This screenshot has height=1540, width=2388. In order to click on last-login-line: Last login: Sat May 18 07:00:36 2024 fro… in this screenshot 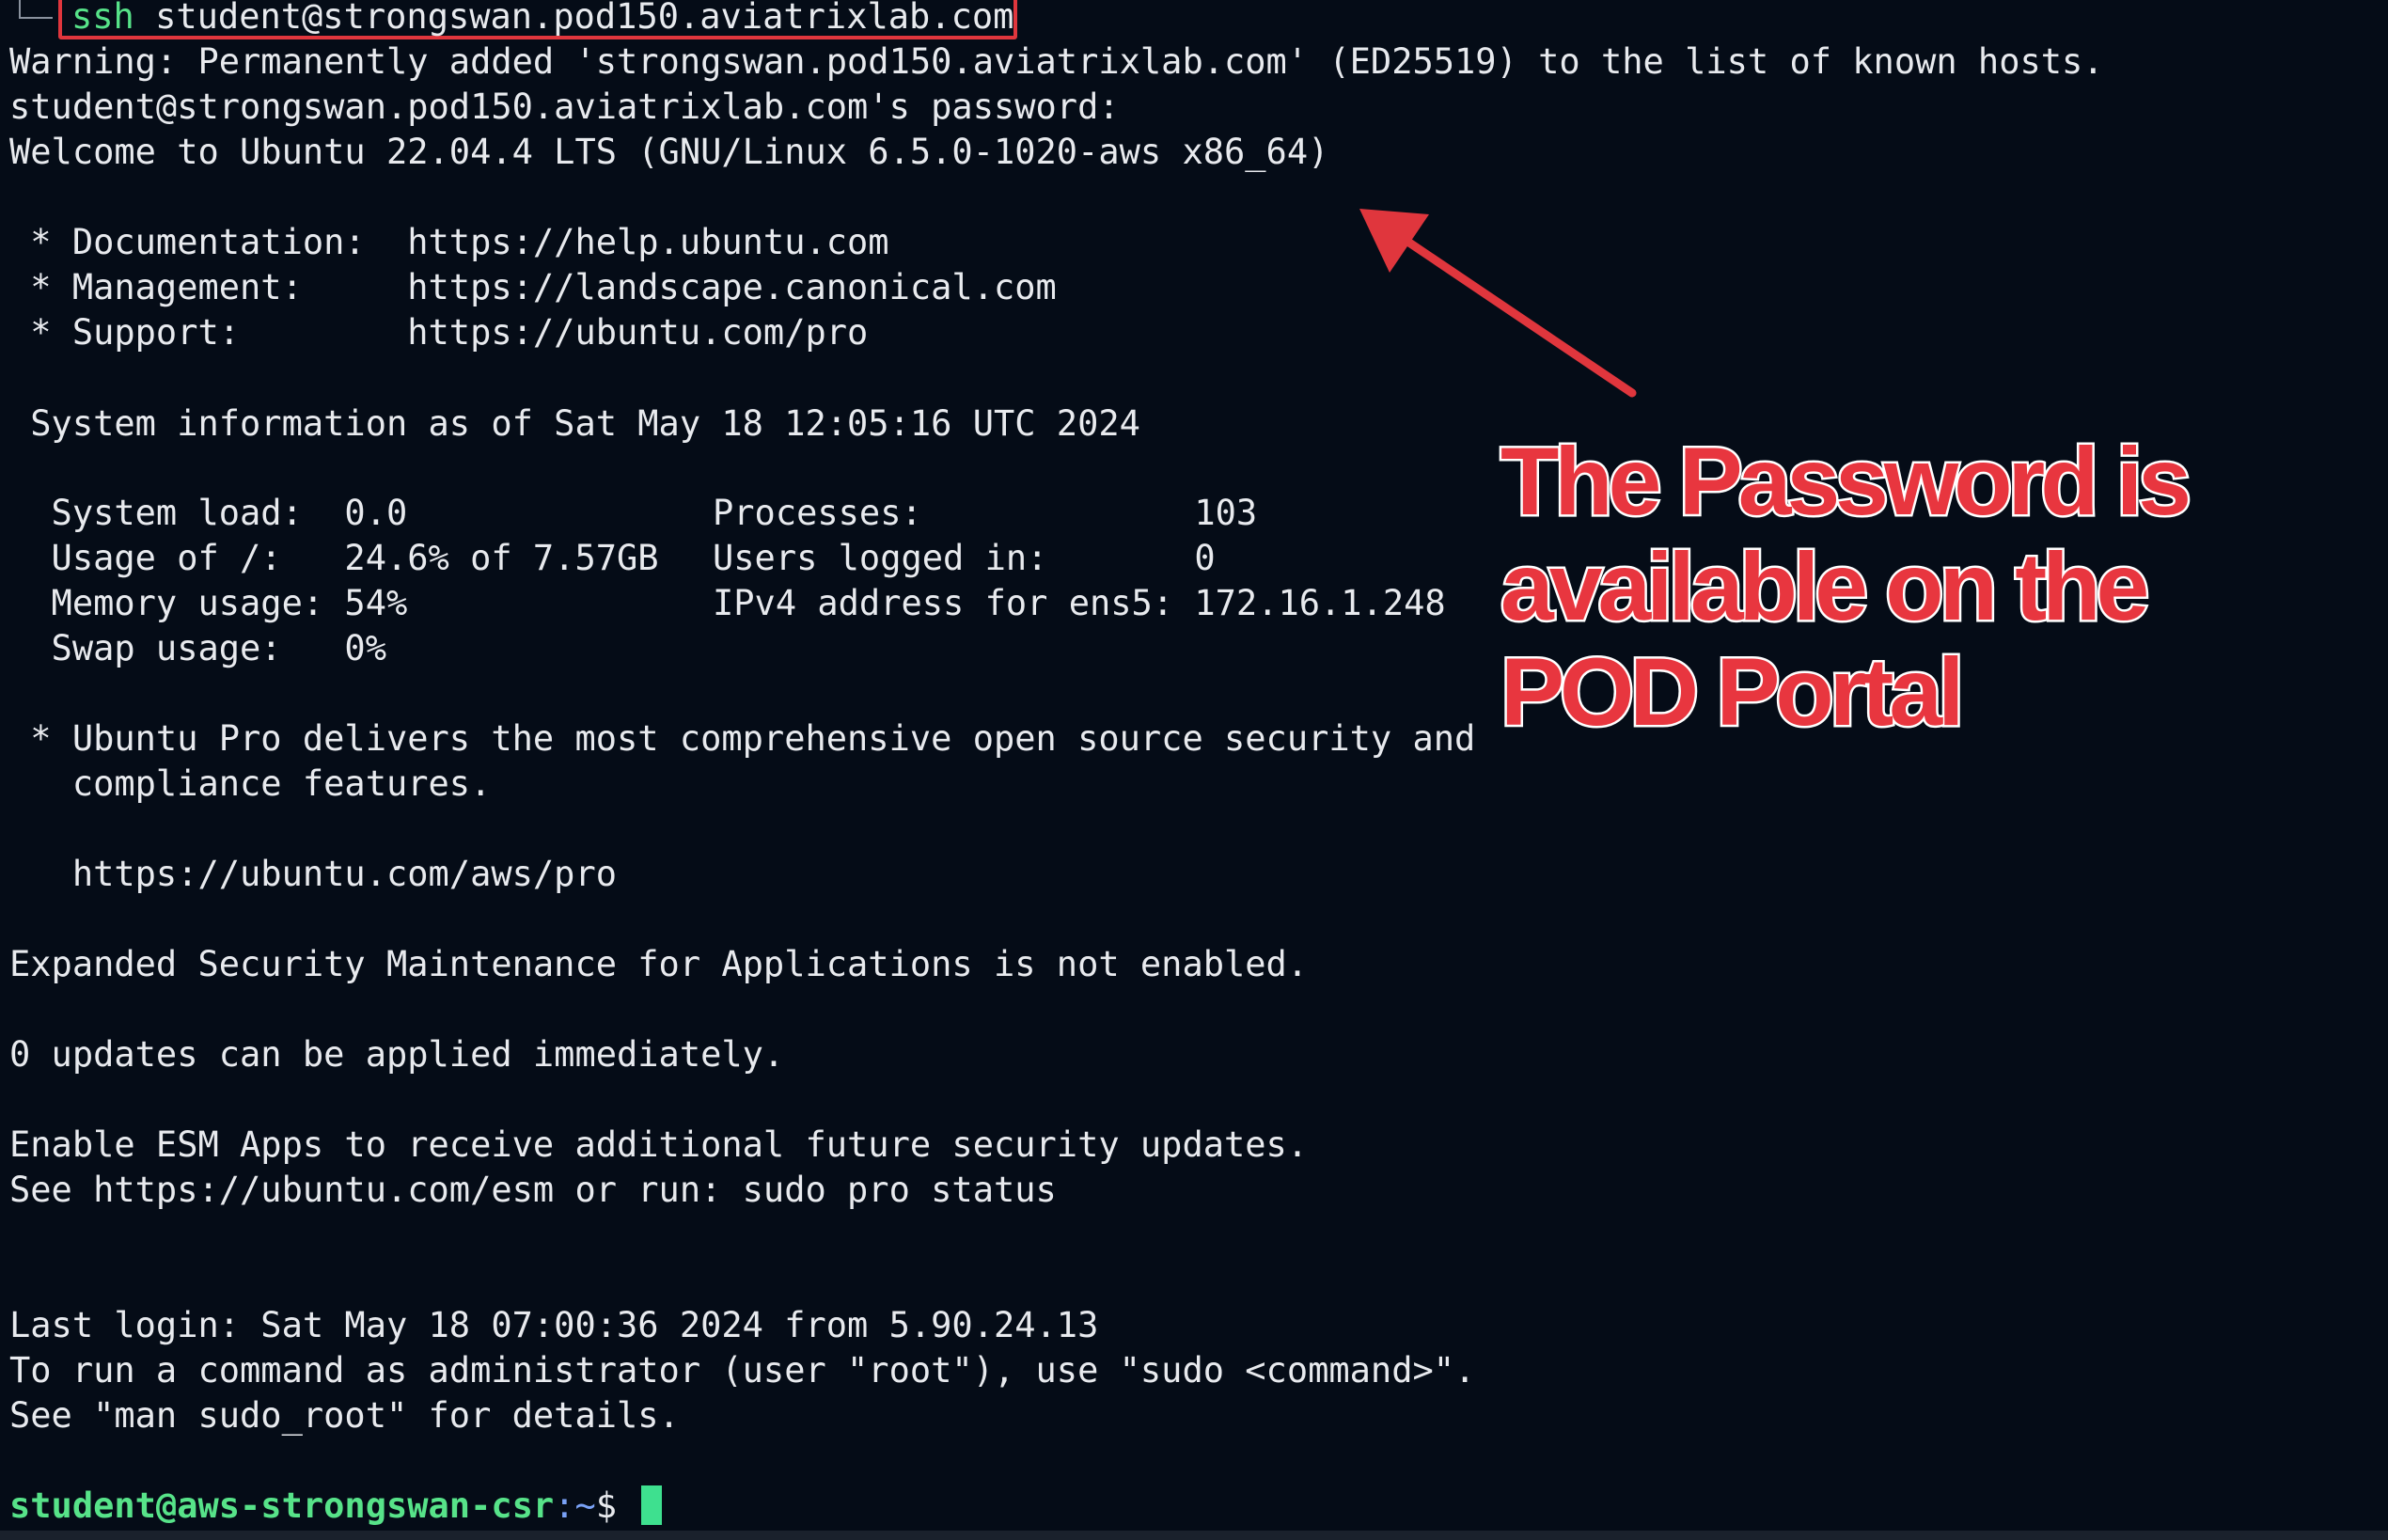, I will do `click(554, 1325)`.